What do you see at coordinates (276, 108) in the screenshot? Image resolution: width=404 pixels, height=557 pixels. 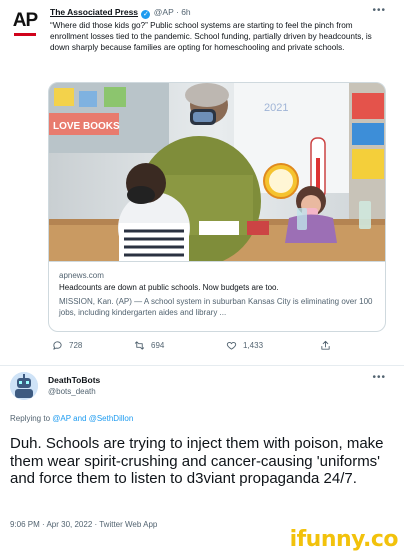 I see `svg-text: 2021` at bounding box center [276, 108].